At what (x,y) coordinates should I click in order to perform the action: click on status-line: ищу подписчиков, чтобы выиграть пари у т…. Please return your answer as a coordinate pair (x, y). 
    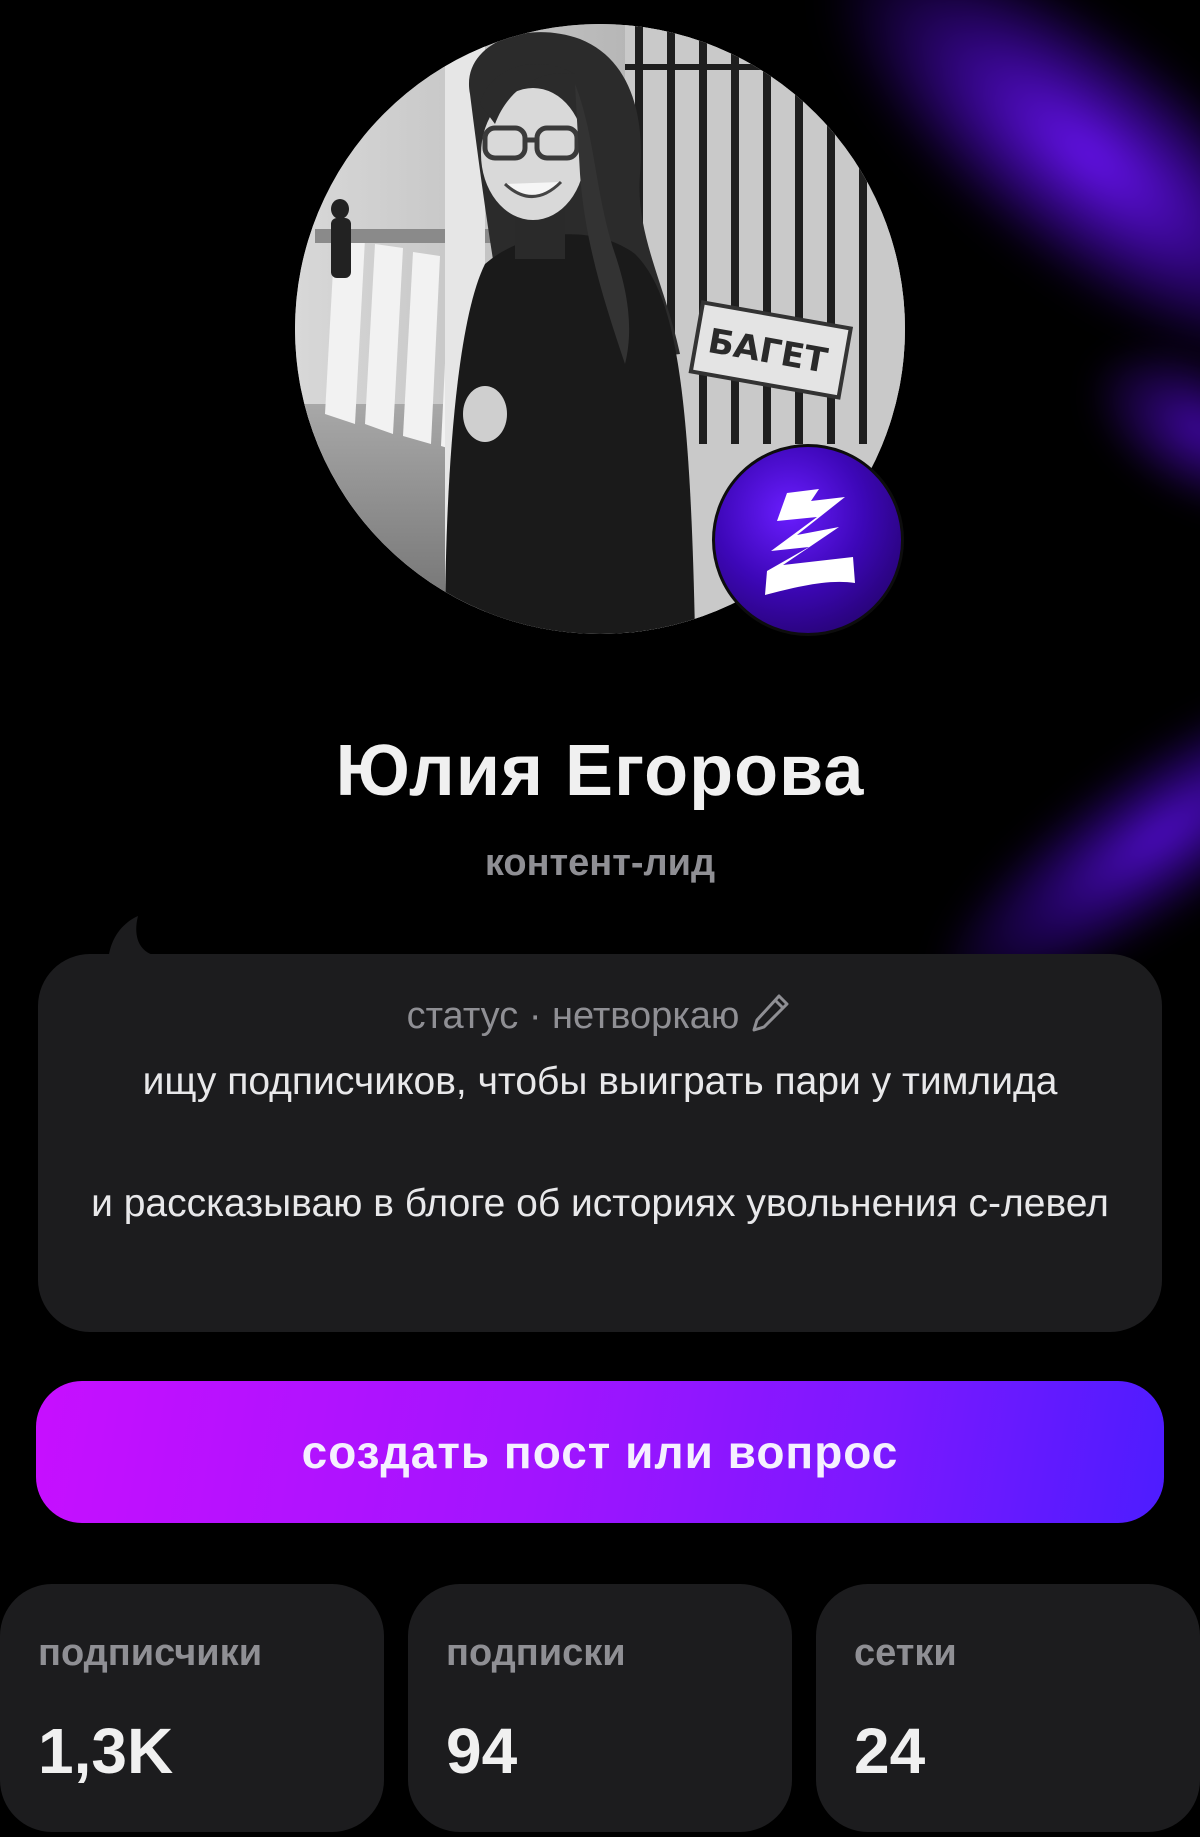
    Looking at the image, I should click on (600, 1081).